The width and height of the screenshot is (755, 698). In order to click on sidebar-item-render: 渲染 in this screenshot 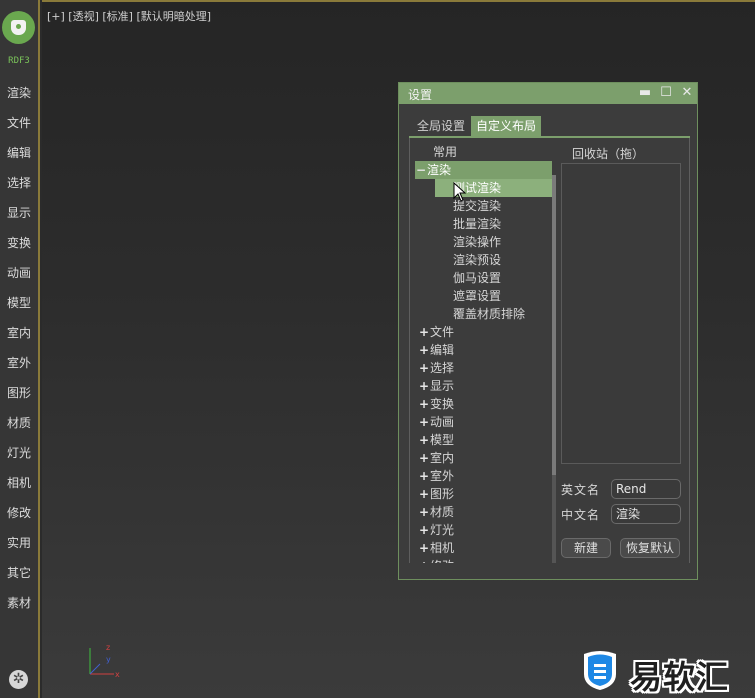, I will do `click(19, 92)`.